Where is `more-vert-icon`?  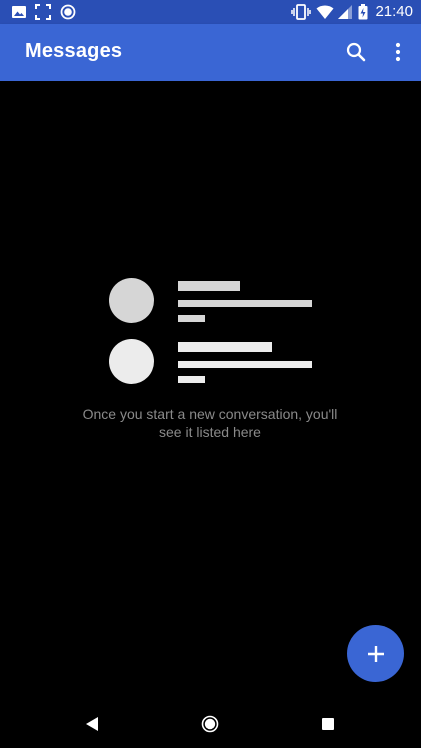 more-vert-icon is located at coordinates (398, 52).